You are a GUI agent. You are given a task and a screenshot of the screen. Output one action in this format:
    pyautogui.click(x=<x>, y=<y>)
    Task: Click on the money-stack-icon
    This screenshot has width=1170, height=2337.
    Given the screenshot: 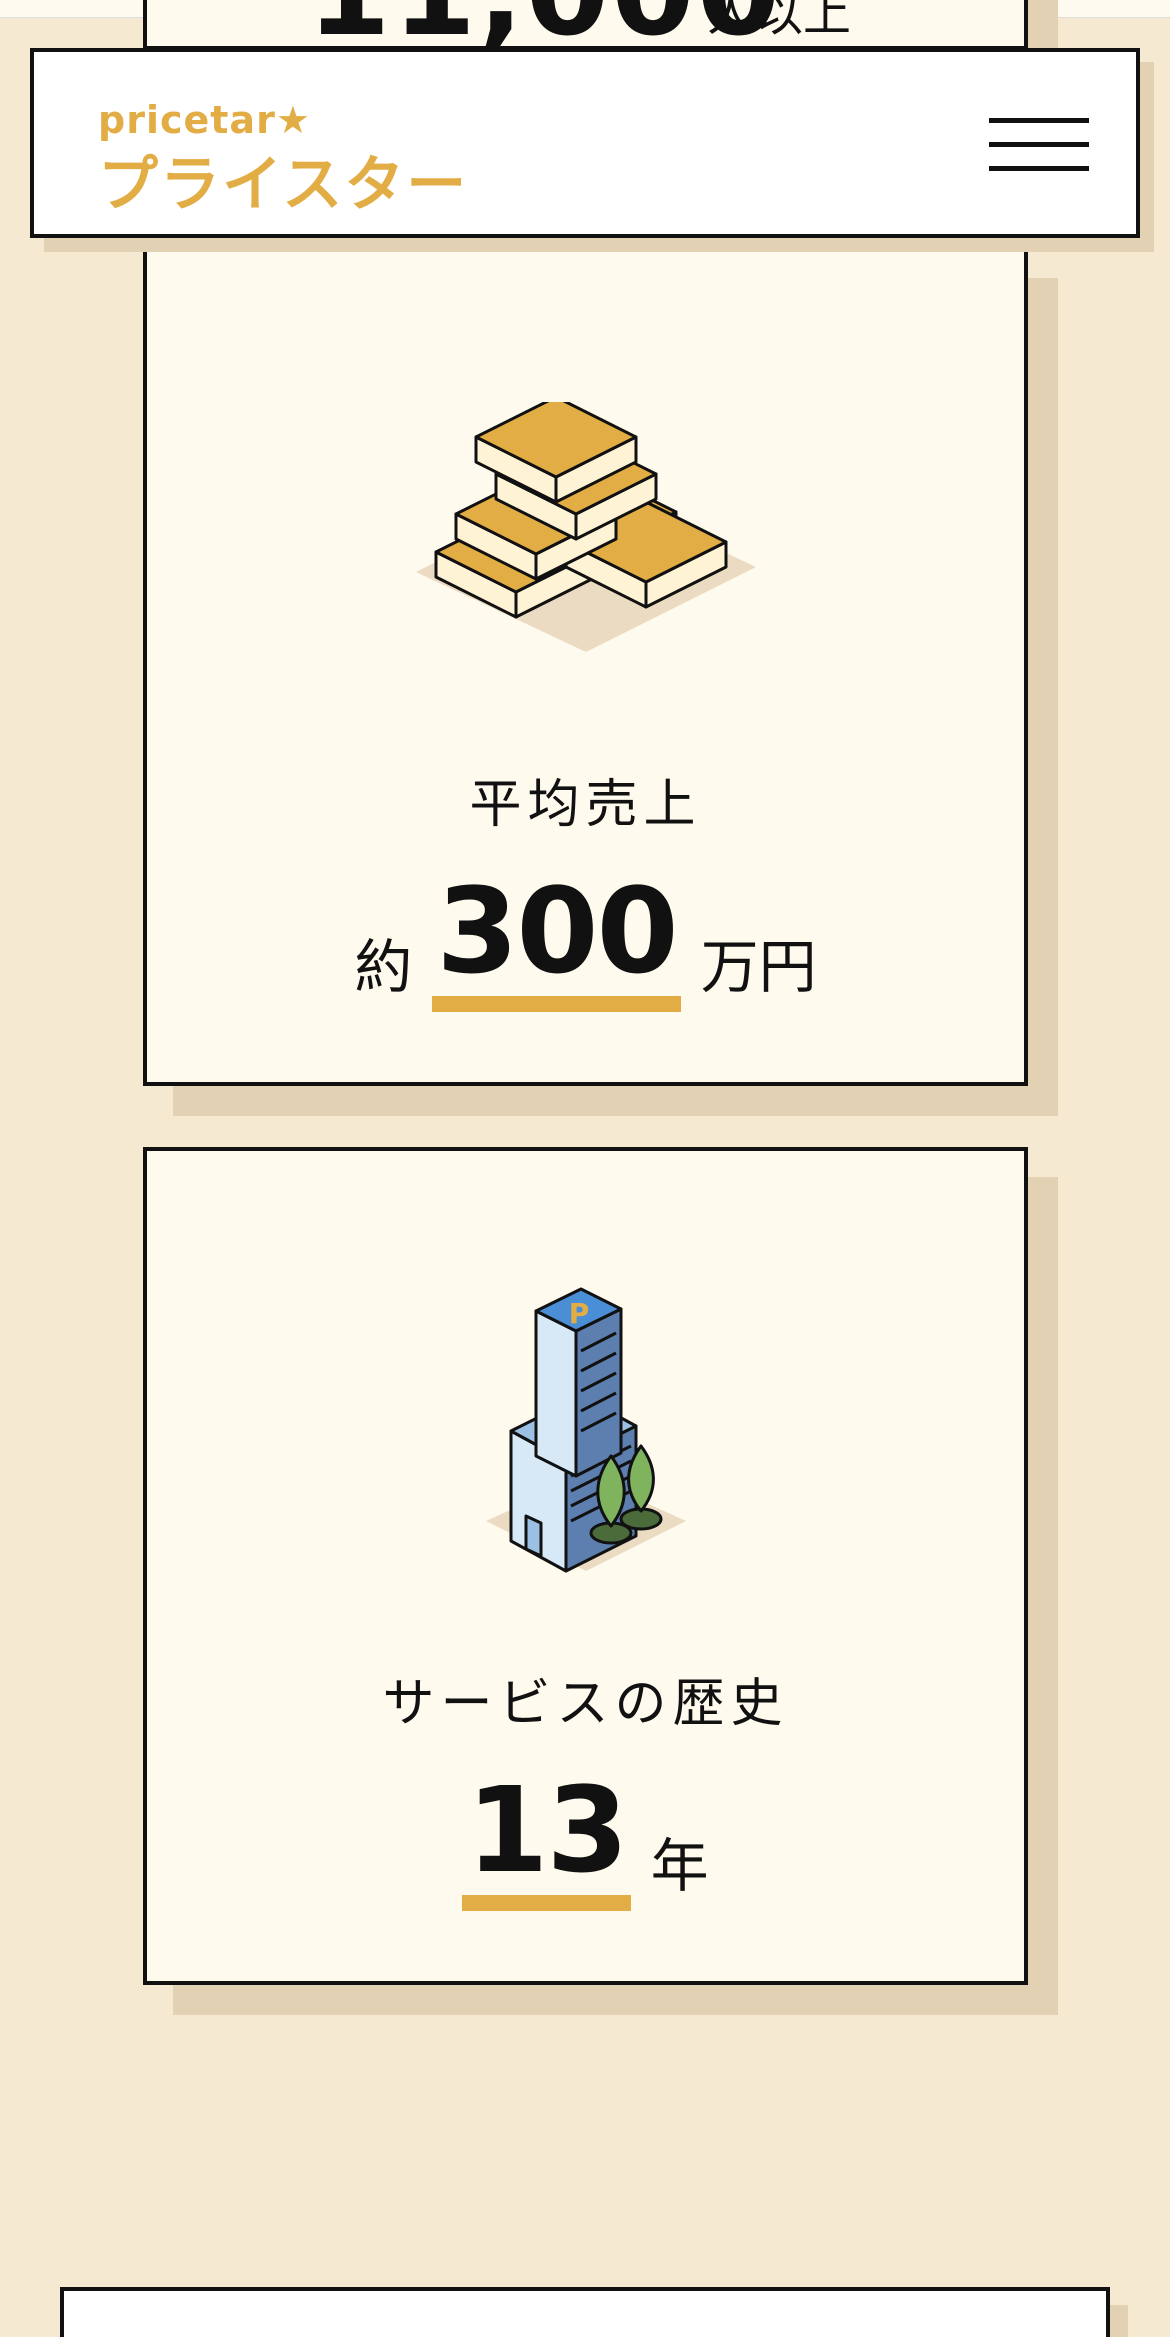 What is the action you would take?
    pyautogui.click(x=585, y=527)
    